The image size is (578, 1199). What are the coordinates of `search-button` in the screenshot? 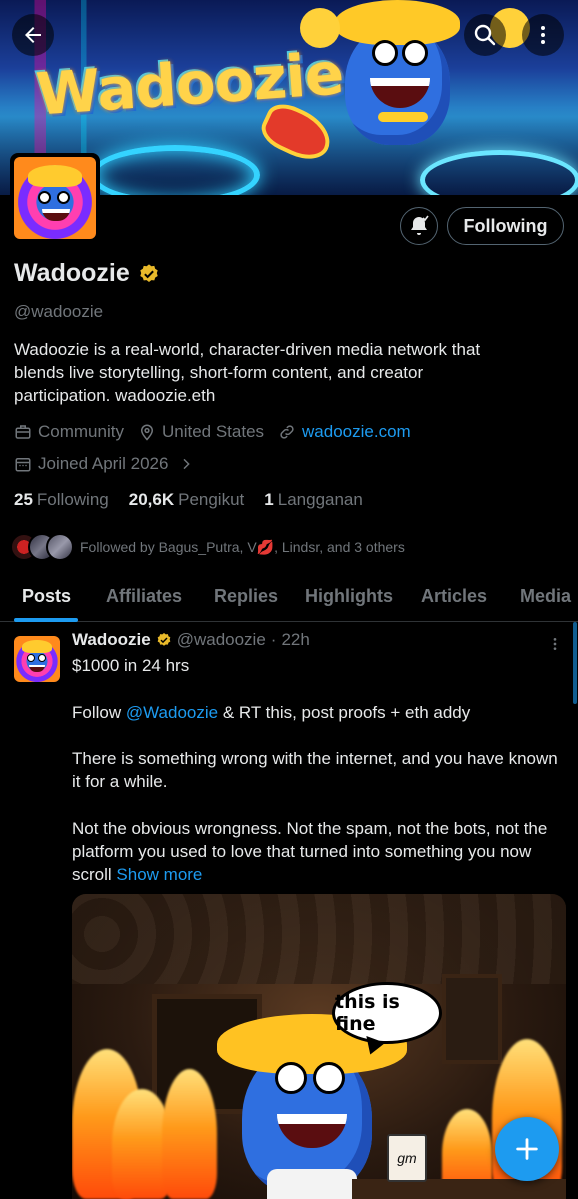 It's located at (485, 35).